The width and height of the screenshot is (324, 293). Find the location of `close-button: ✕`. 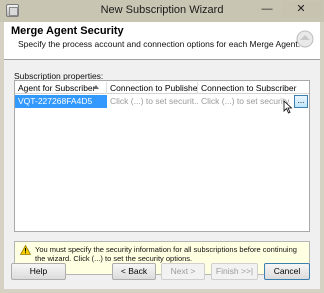

close-button: ✕ is located at coordinates (301, 9).